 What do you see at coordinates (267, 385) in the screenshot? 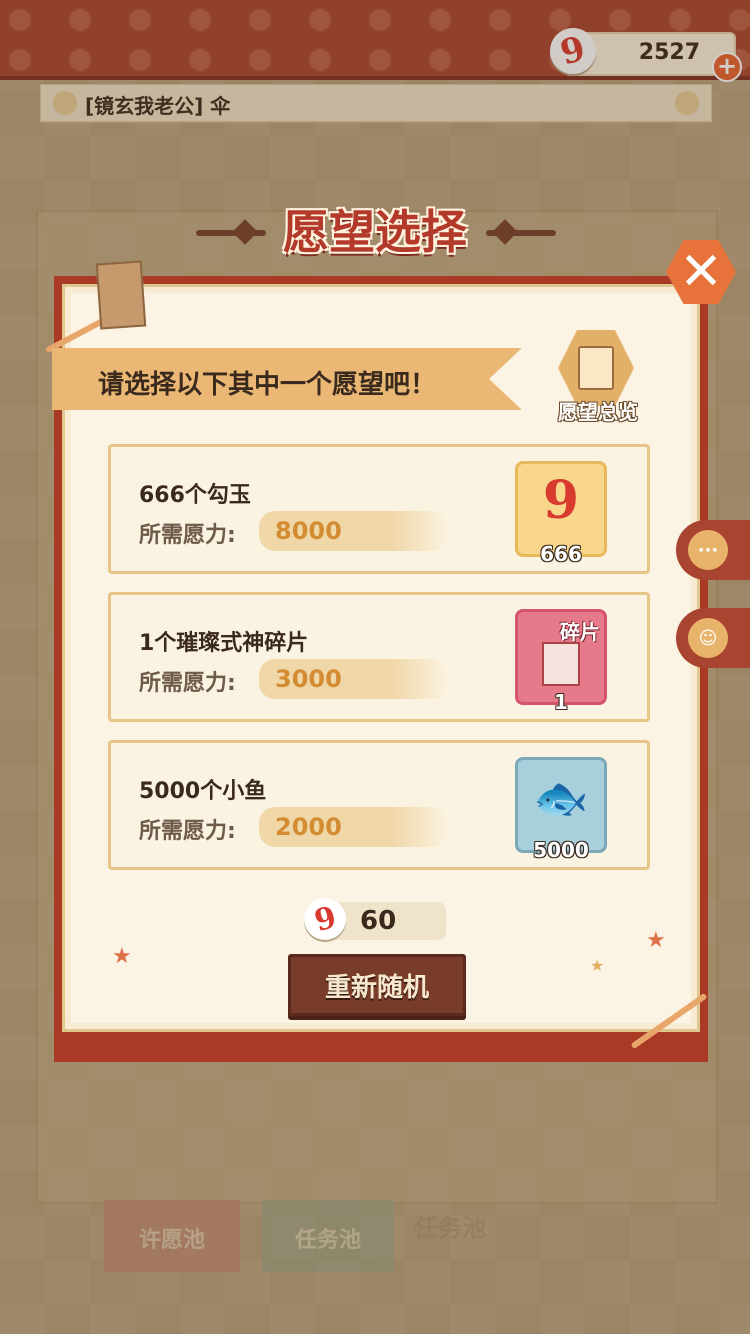
I see `prompt-text: 请选择以下其中一个愿望吧！` at bounding box center [267, 385].